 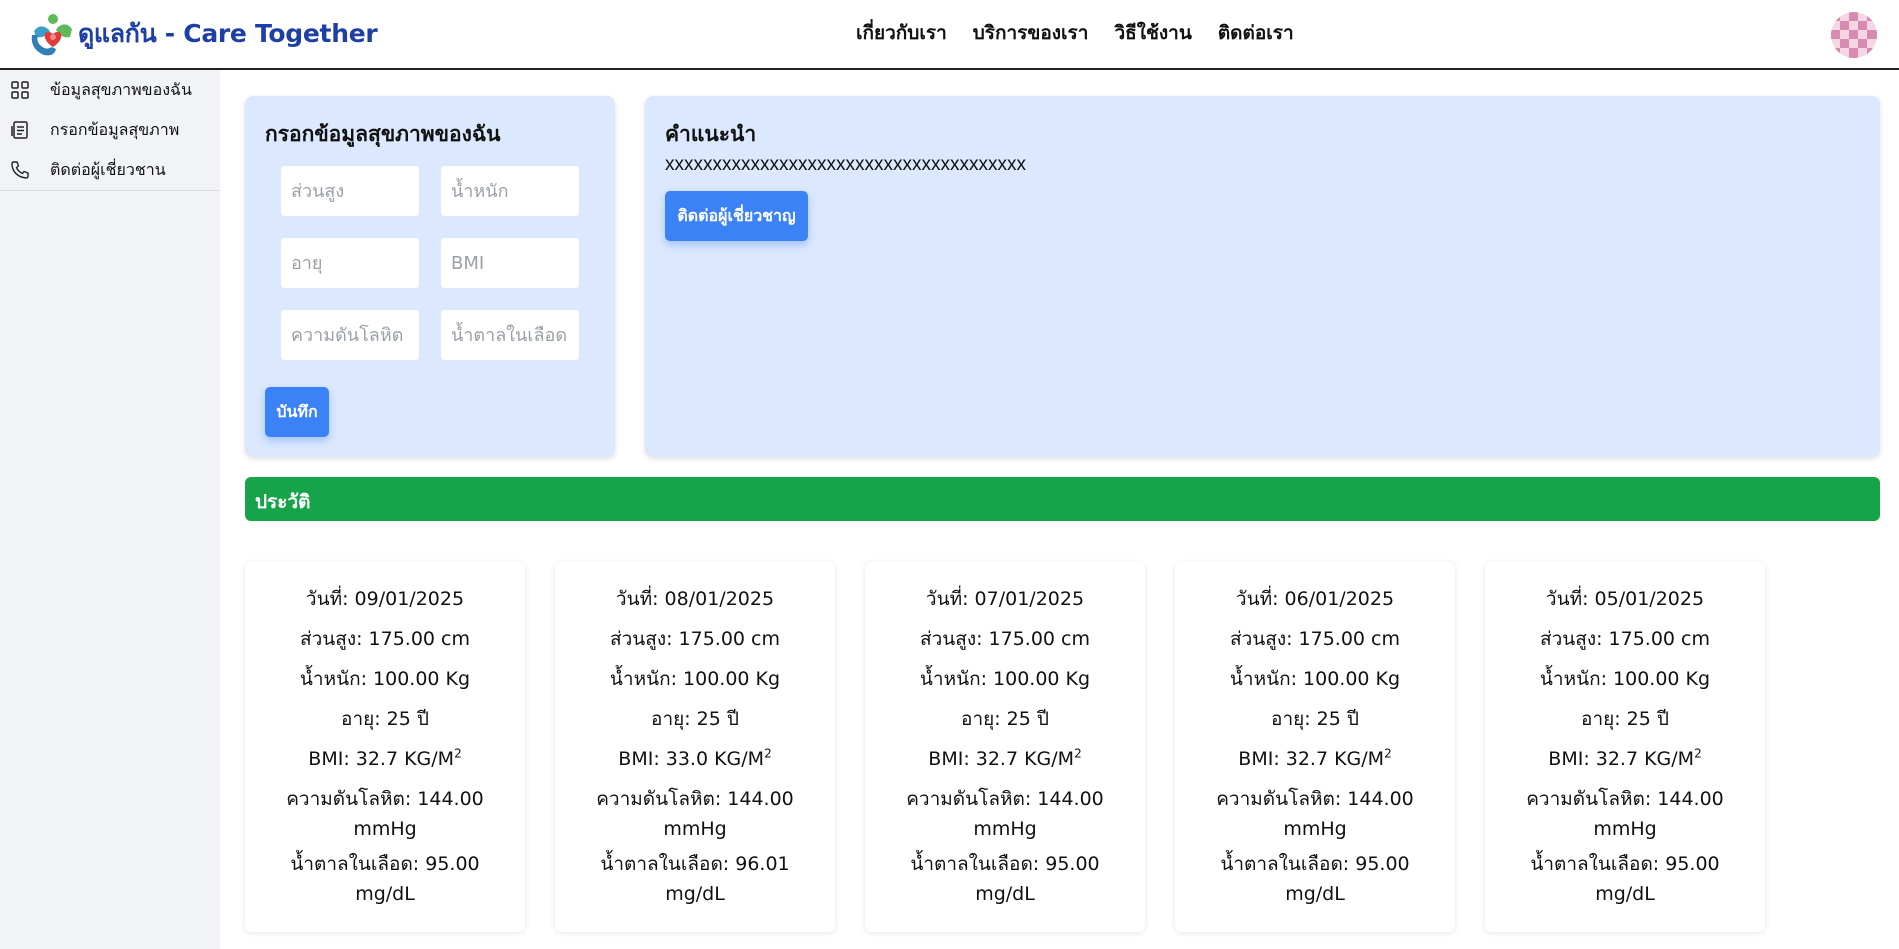 I want to click on phone-icon, so click(x=20, y=170).